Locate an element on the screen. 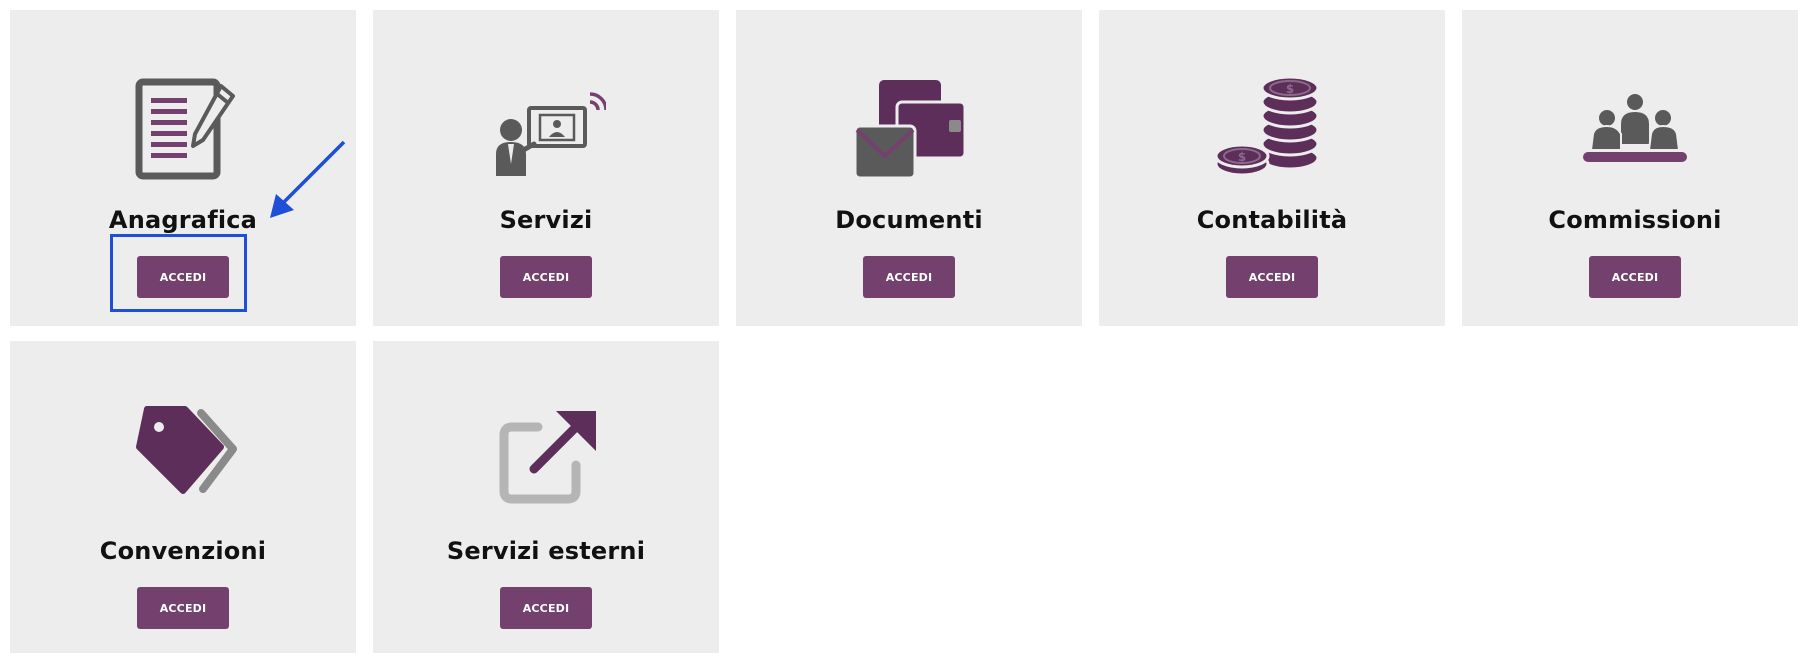 This screenshot has height=653, width=1798. coins-stack-icon: $ $ is located at coordinates (1272, 128).